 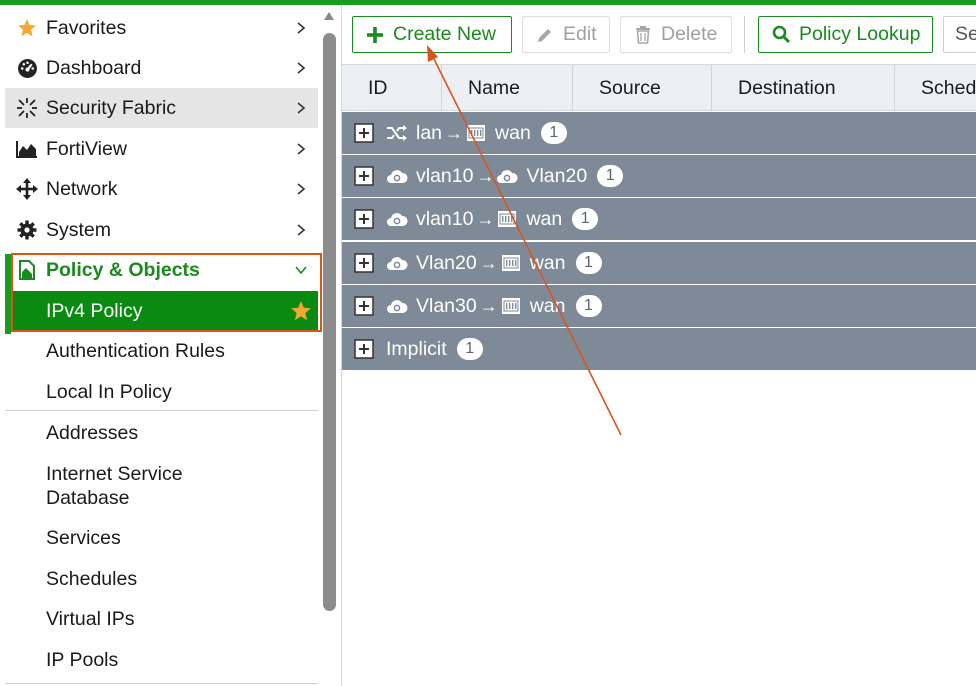 What do you see at coordinates (27, 149) in the screenshot?
I see `fortiview-chart-icon` at bounding box center [27, 149].